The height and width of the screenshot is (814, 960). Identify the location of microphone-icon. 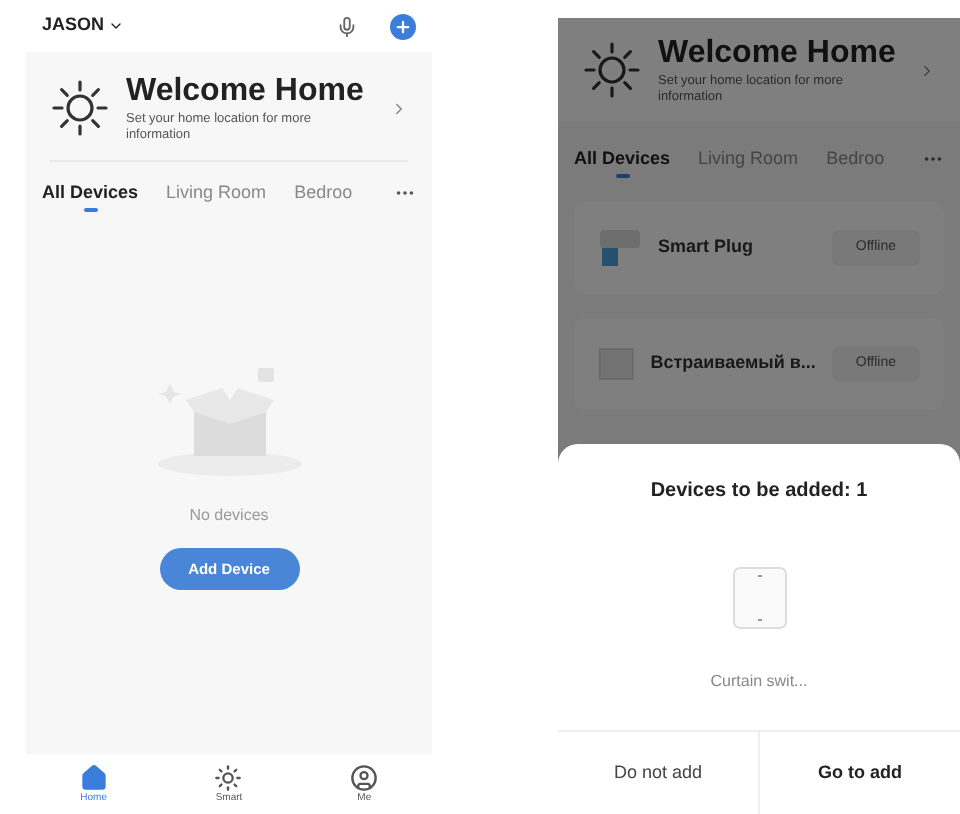
(347, 26).